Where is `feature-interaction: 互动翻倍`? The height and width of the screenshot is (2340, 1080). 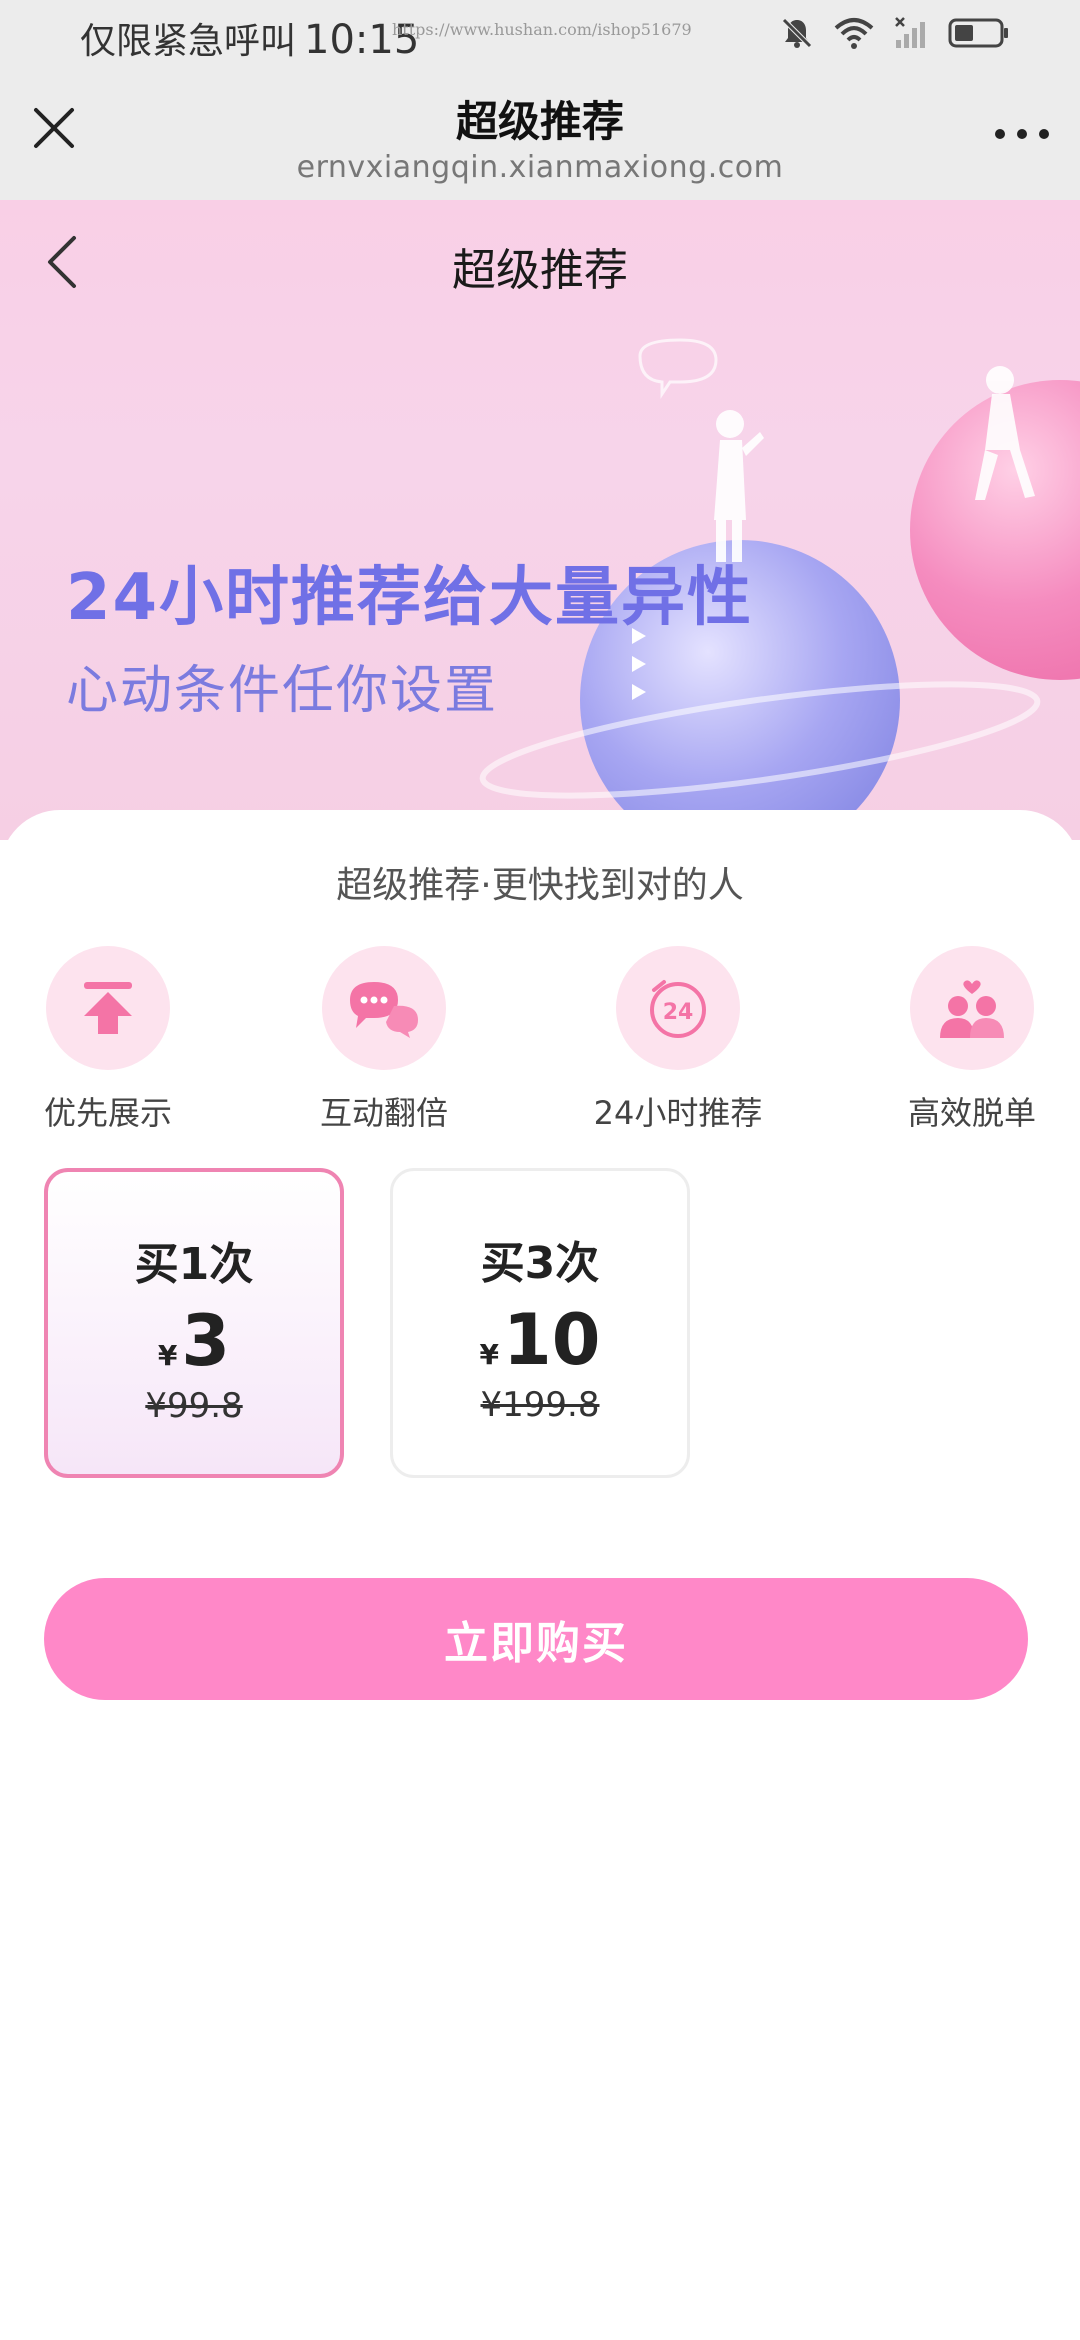
feature-interaction: 互动翻倍 is located at coordinates (384, 1040).